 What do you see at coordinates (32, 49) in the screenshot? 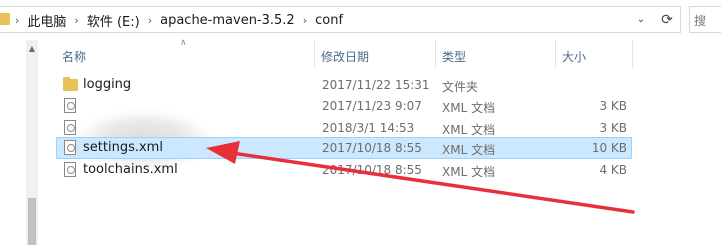
I see `scroll-up-icon: ▲` at bounding box center [32, 49].